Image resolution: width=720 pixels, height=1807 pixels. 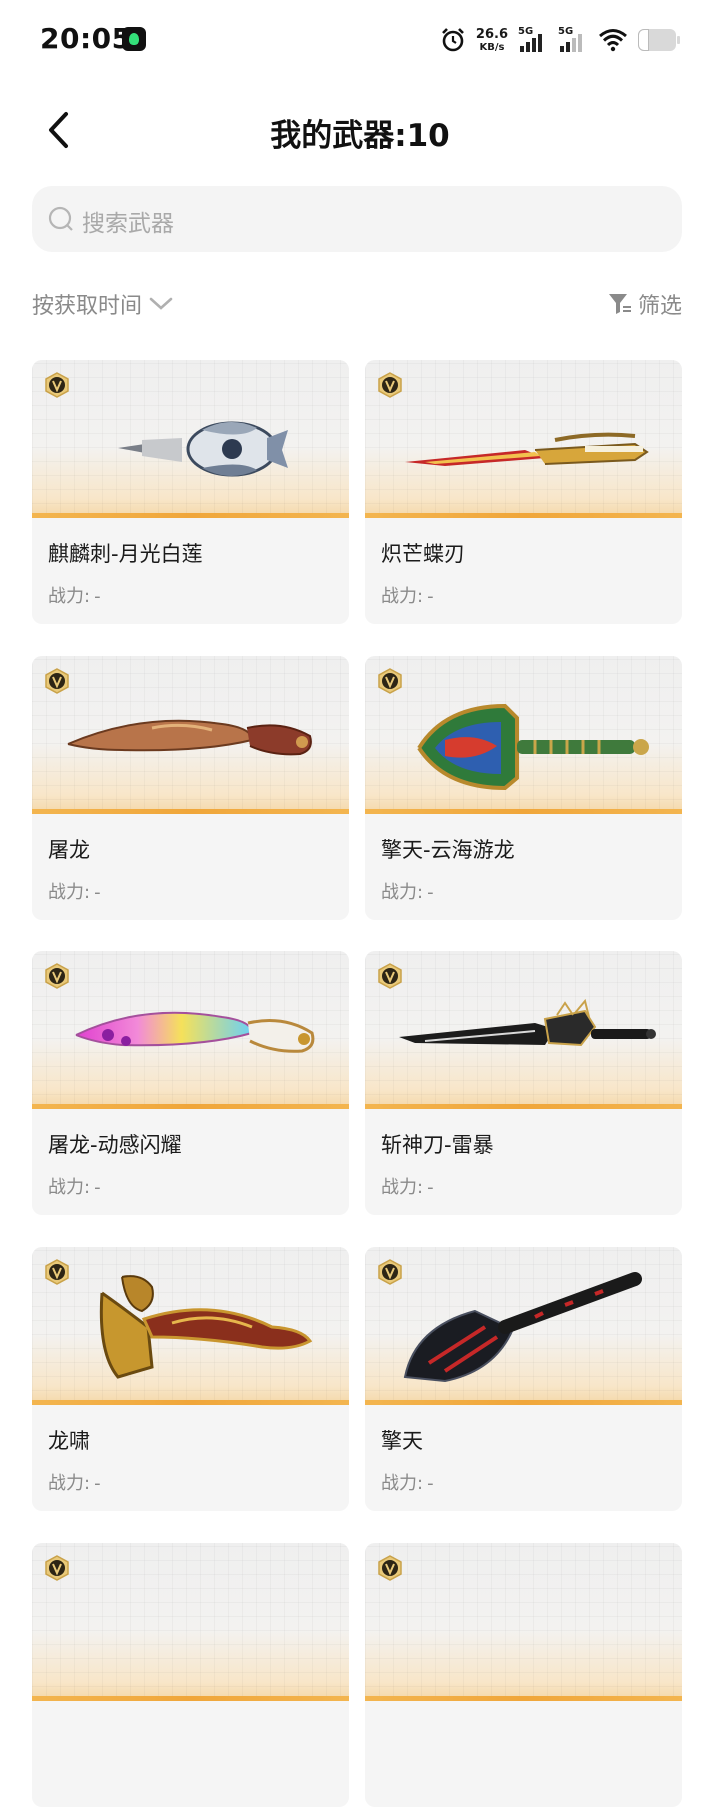 I want to click on signal-2-icon: 5G, so click(x=573, y=40).